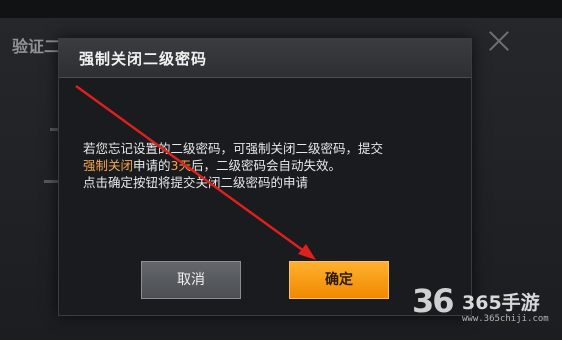 Image resolution: width=562 pixels, height=340 pixels. Describe the element at coordinates (501, 303) in the screenshot. I see `watermark-brand: 365手游` at that location.